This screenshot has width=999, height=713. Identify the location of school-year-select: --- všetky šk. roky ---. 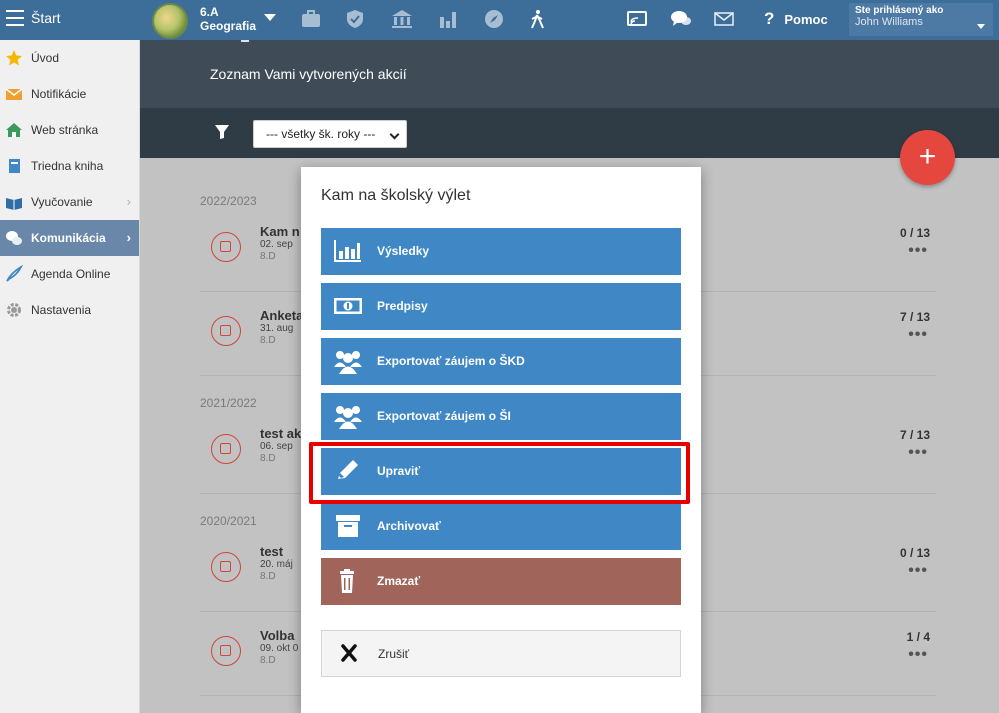
(330, 134).